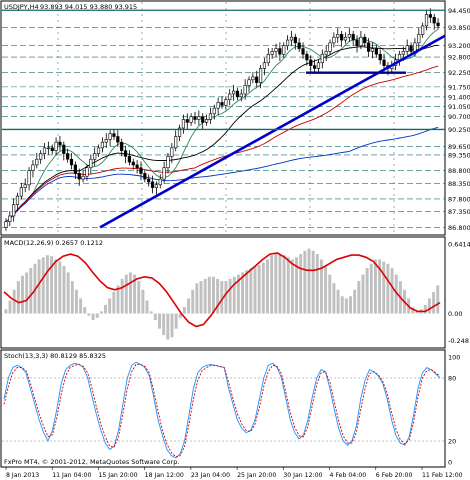 This screenshot has width=470, height=480. What do you see at coordinates (454, 358) in the screenshot?
I see `stoch-tick-label: 100` at bounding box center [454, 358].